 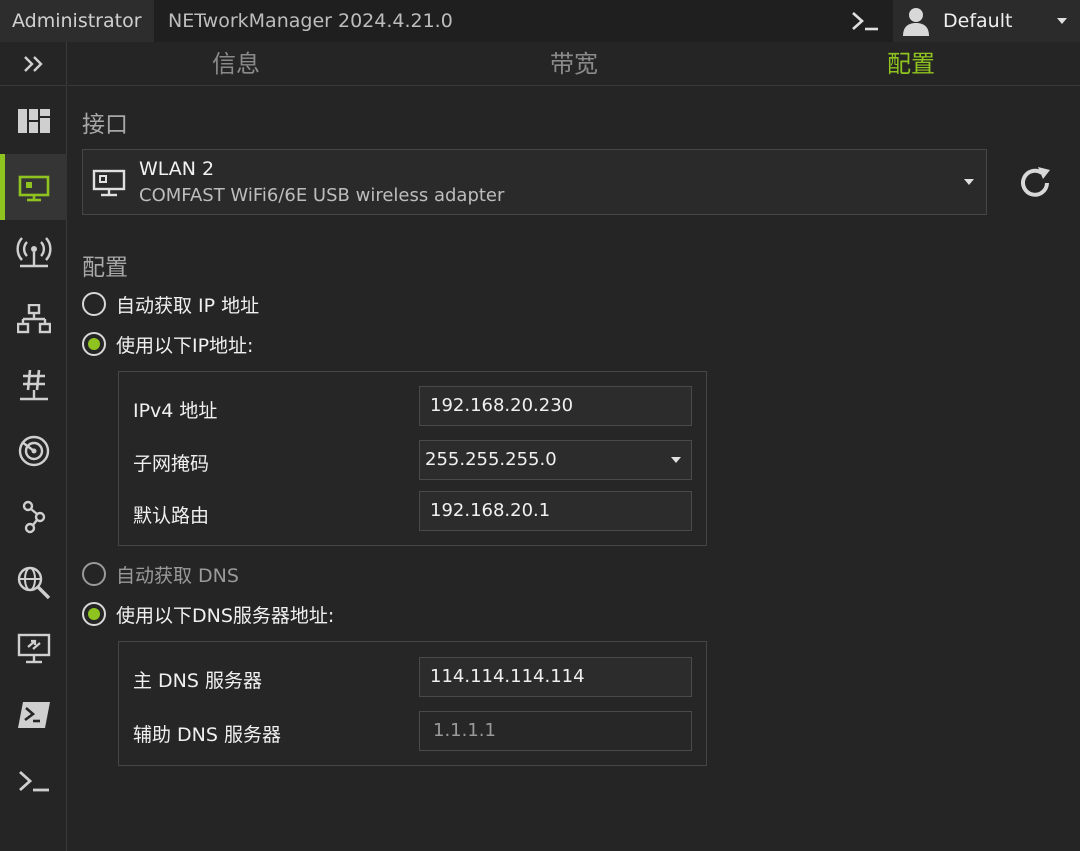 What do you see at coordinates (236, 64) in the screenshot?
I see `tab-info: 信息` at bounding box center [236, 64].